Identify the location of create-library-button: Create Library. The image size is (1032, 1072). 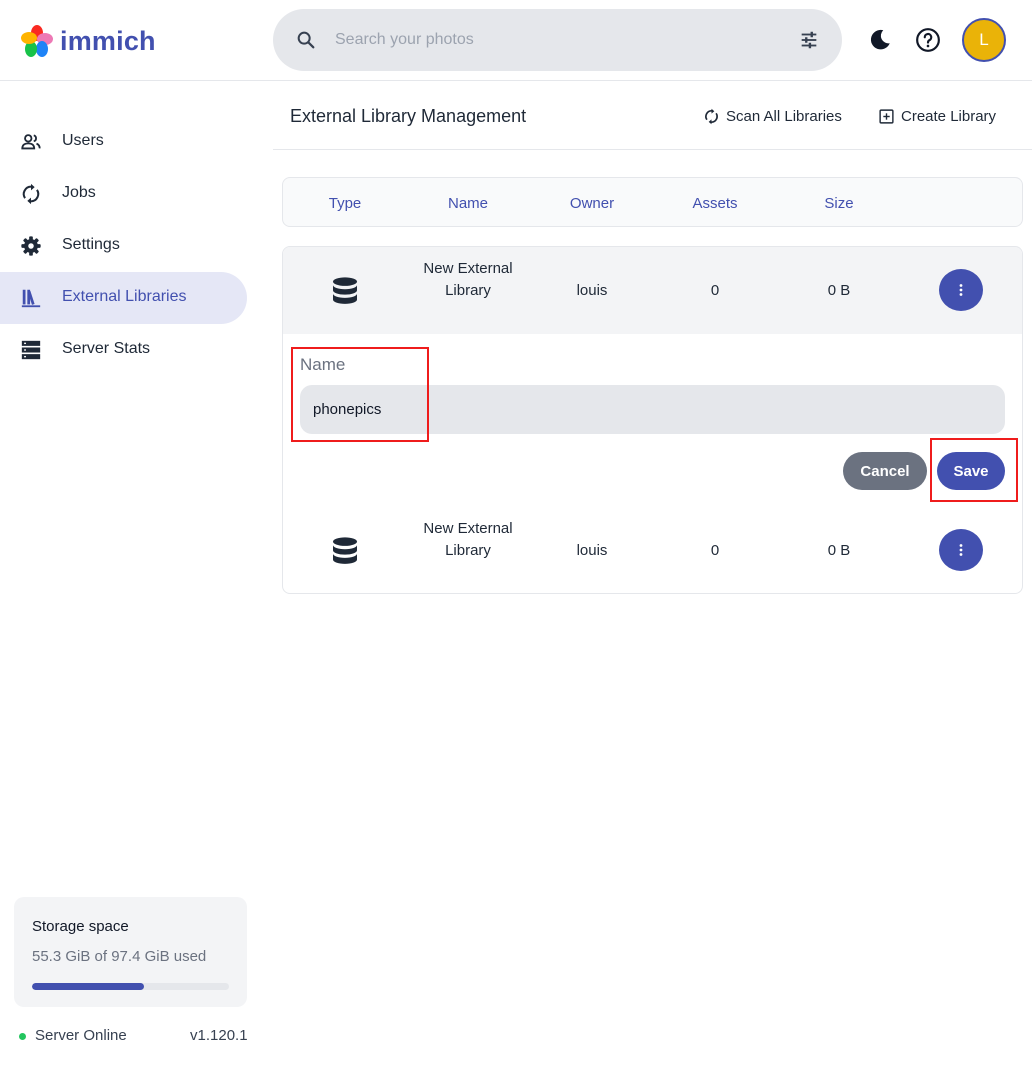
(937, 116).